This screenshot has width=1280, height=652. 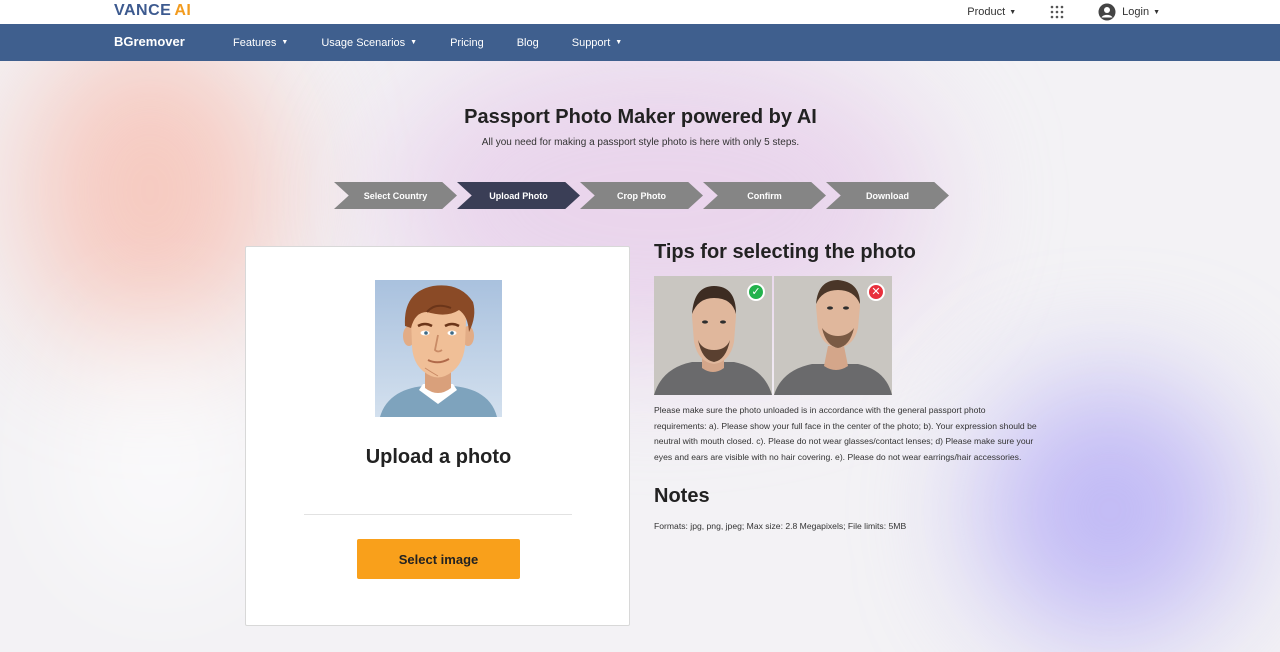 What do you see at coordinates (438, 348) in the screenshot?
I see `sample-portrait-image` at bounding box center [438, 348].